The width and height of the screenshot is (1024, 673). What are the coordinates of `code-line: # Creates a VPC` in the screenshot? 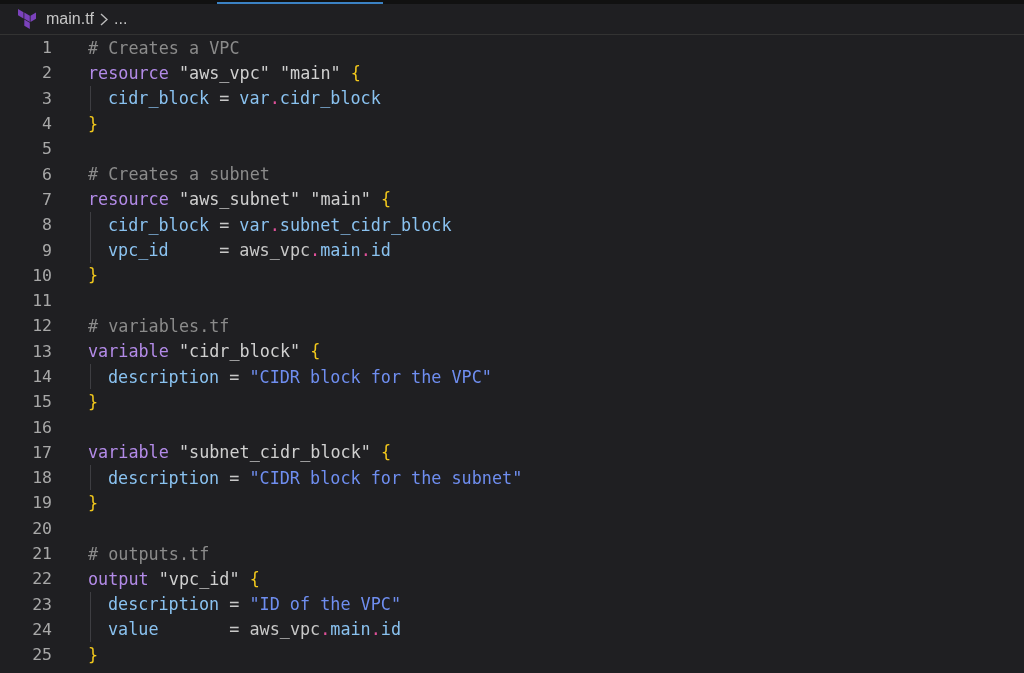 It's located at (164, 47).